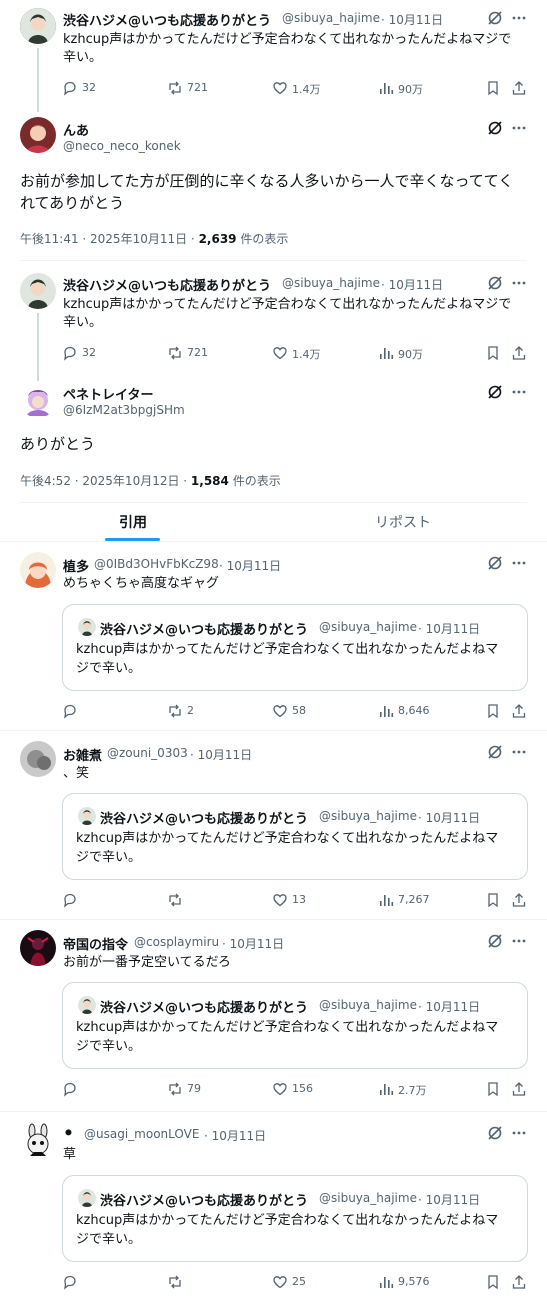  I want to click on reply-count: 32, so click(89, 87).